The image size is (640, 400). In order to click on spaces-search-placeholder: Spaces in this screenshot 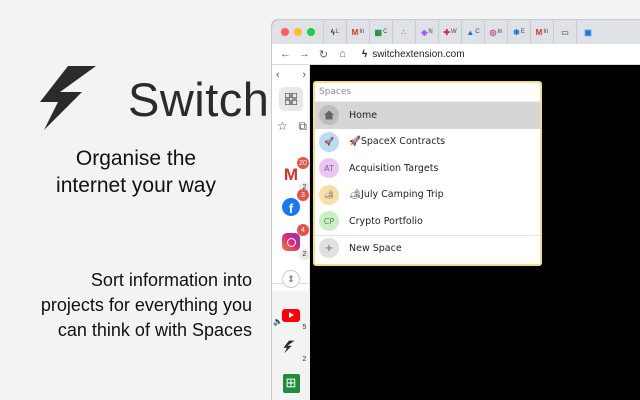, I will do `click(335, 92)`.